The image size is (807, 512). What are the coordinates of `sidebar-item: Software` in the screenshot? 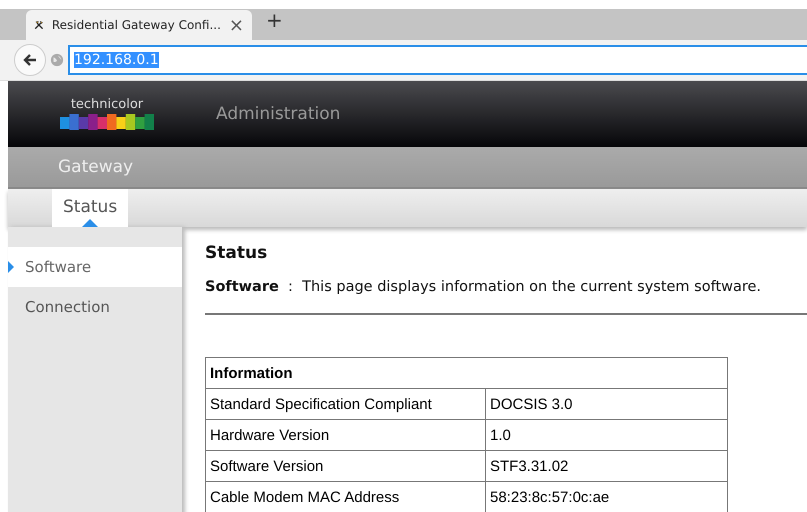 It's located at (95, 267).